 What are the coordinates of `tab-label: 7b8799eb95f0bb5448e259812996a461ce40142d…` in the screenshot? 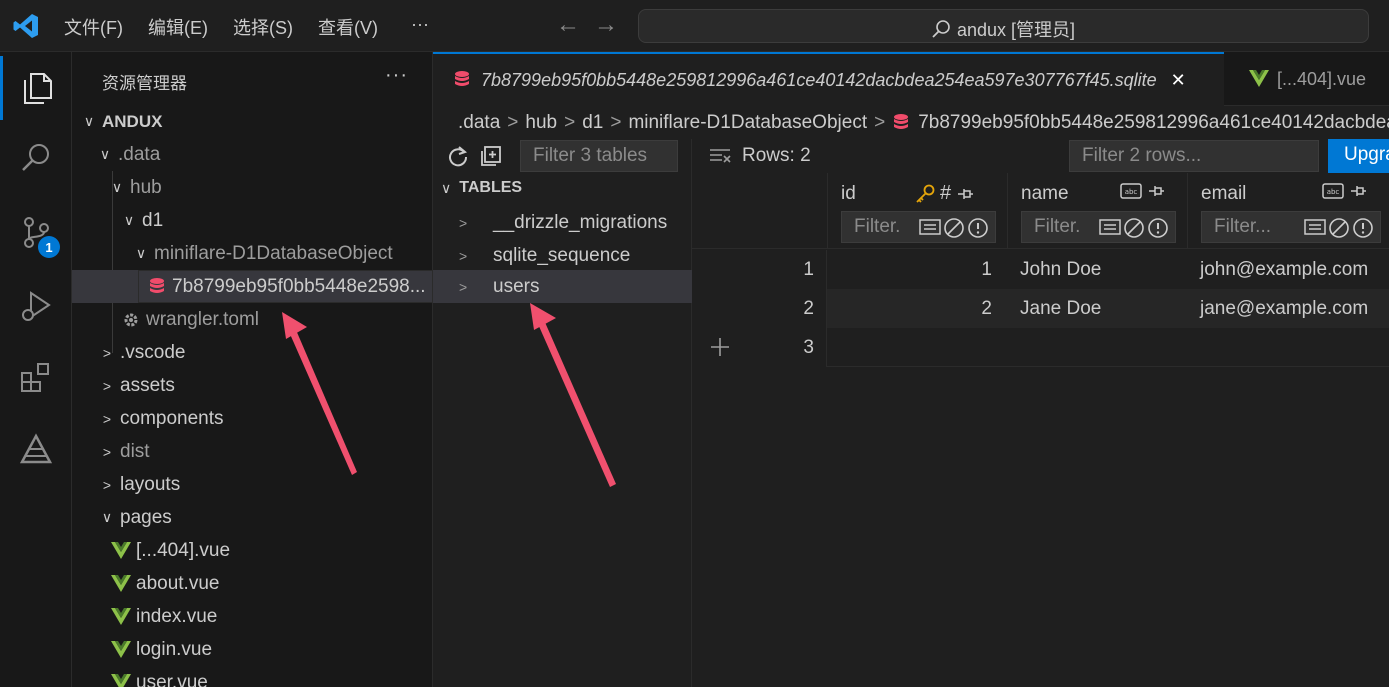 It's located at (819, 79).